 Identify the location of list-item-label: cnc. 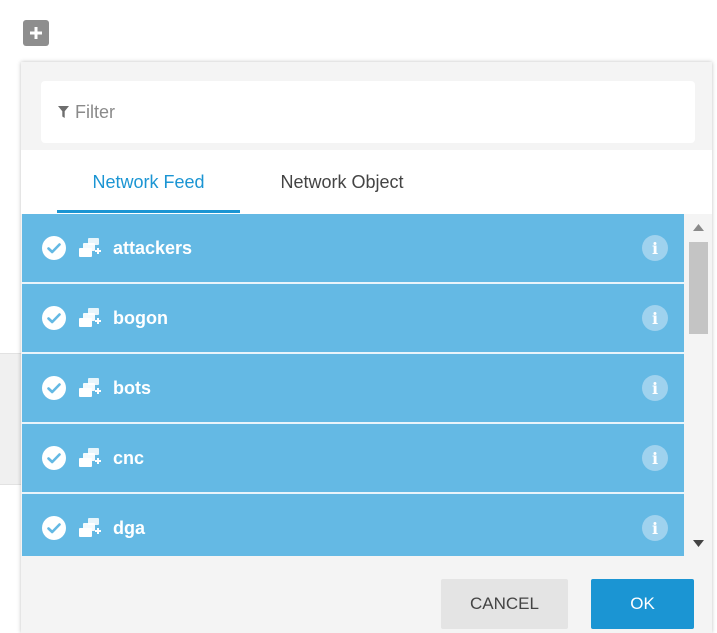
(129, 457).